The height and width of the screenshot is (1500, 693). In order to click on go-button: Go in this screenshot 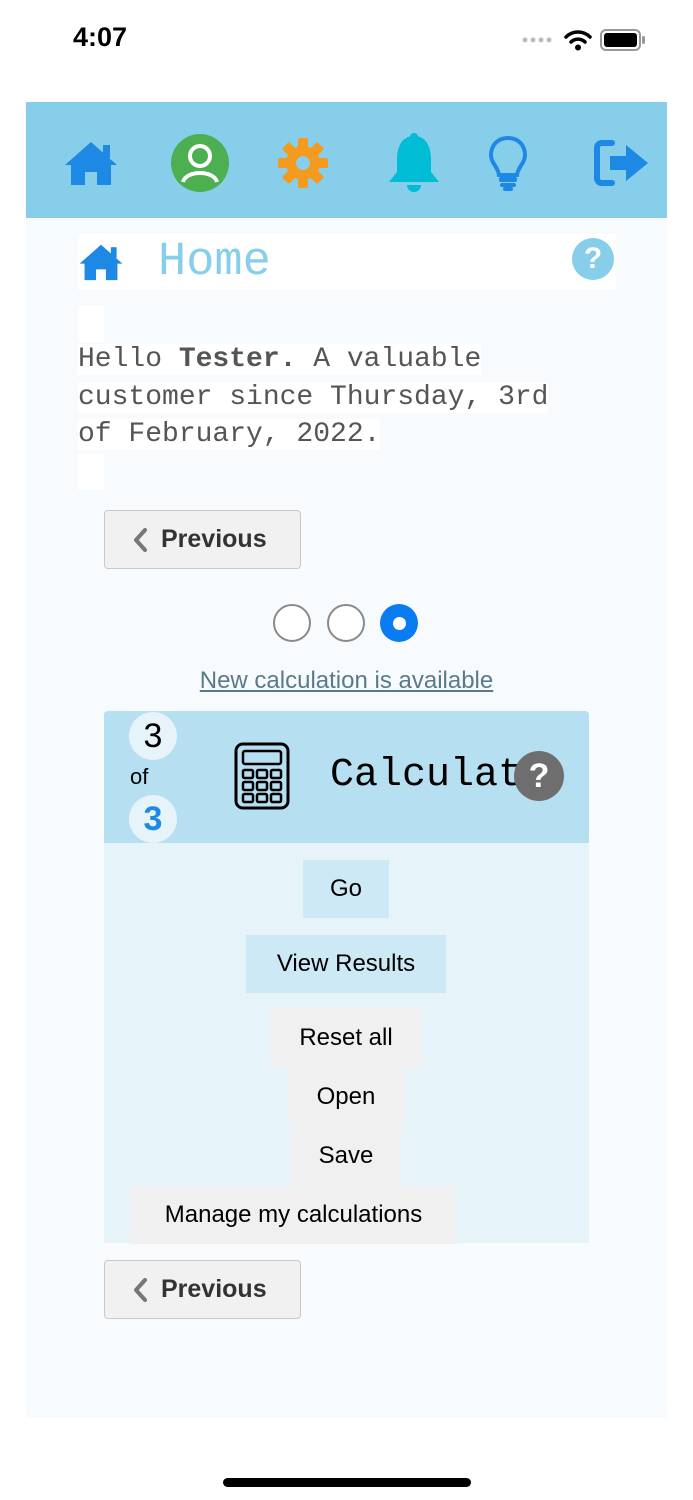, I will do `click(346, 889)`.